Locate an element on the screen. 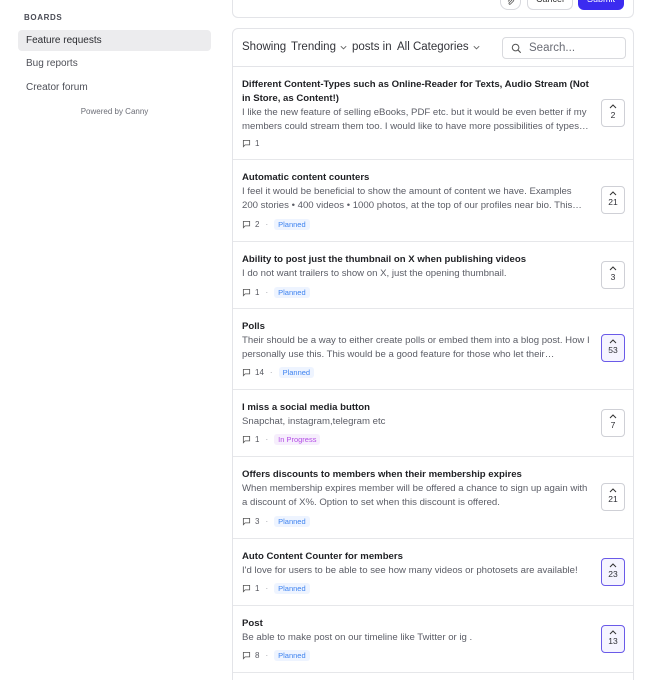 The width and height of the screenshot is (670, 680). upvote-button: 13 is located at coordinates (613, 639).